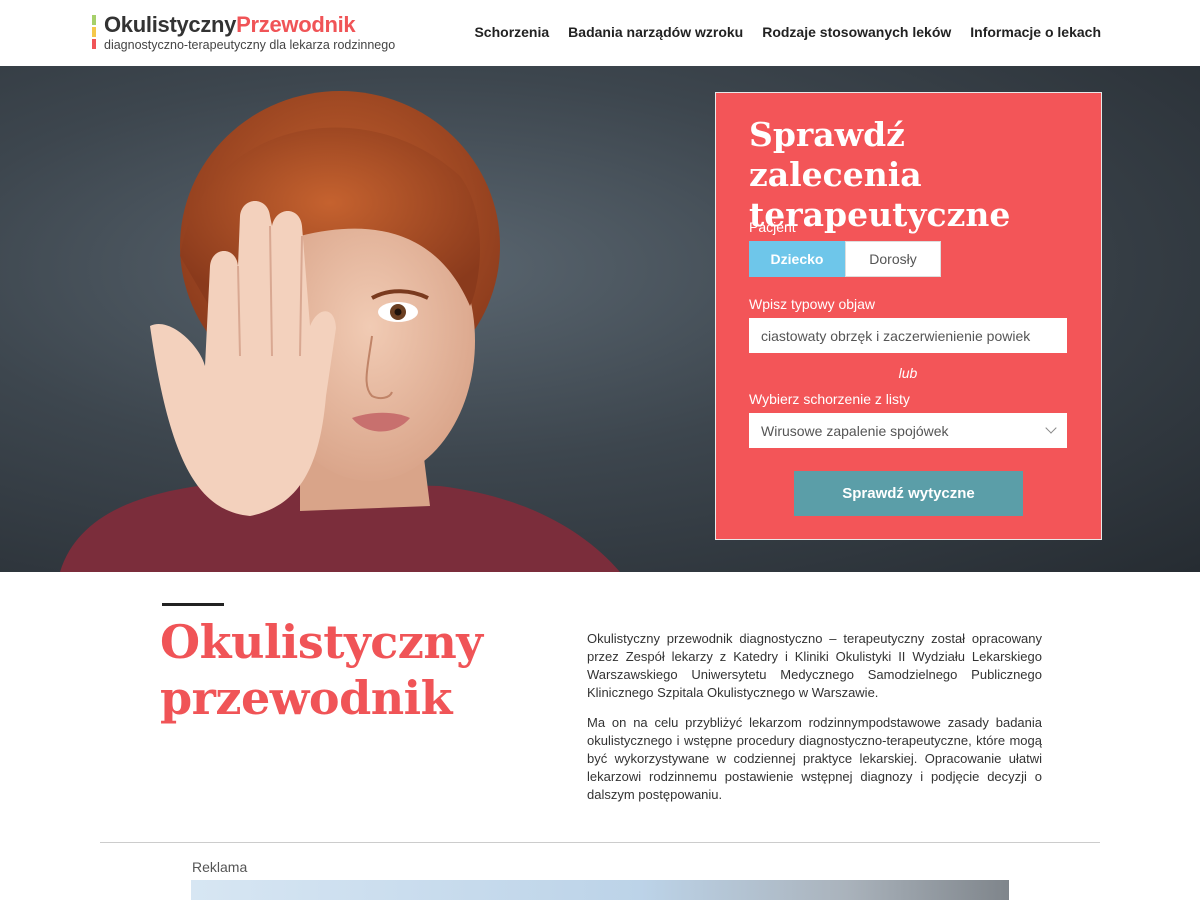 This screenshot has width=1200, height=900. I want to click on or-label: lub, so click(908, 373).